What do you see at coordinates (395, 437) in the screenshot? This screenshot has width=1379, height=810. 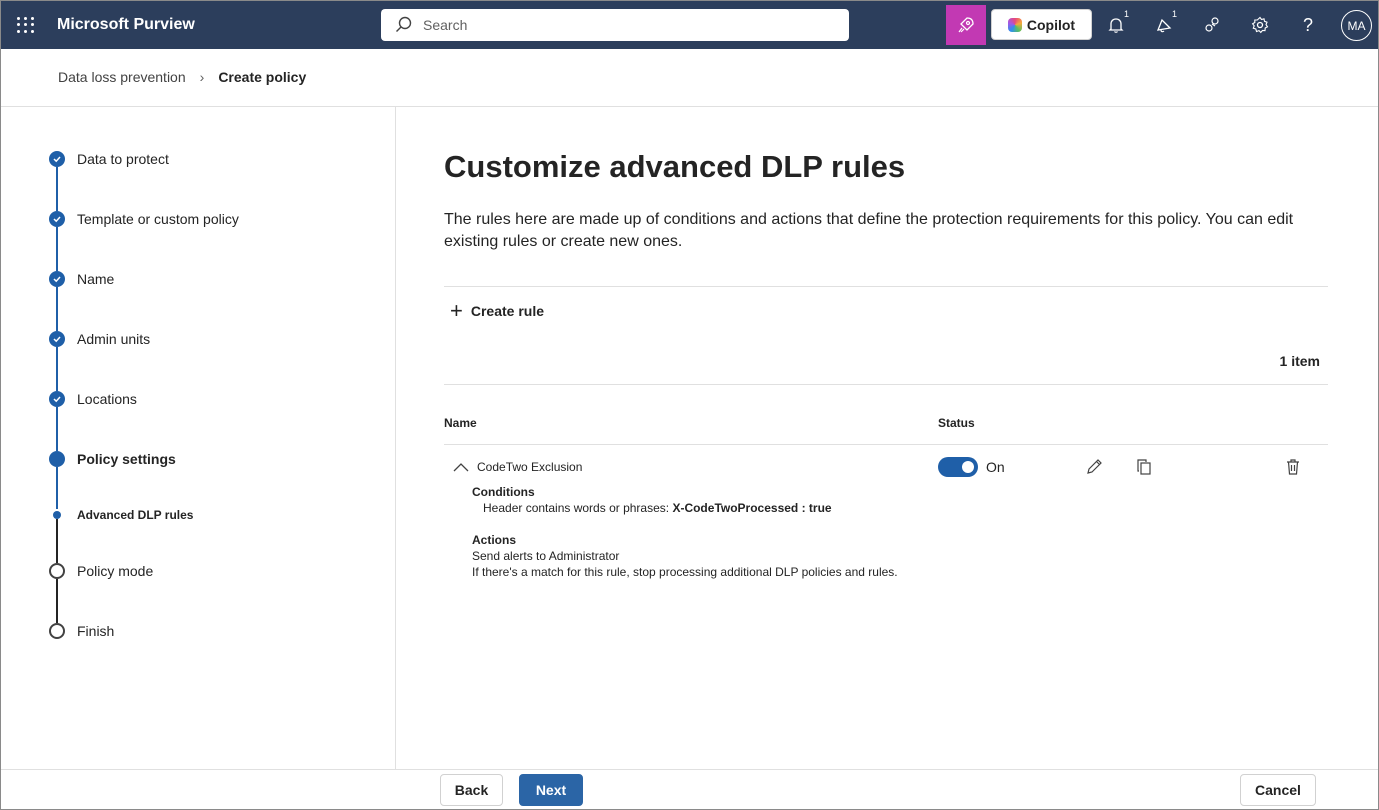 I see `stepper-divider` at bounding box center [395, 437].